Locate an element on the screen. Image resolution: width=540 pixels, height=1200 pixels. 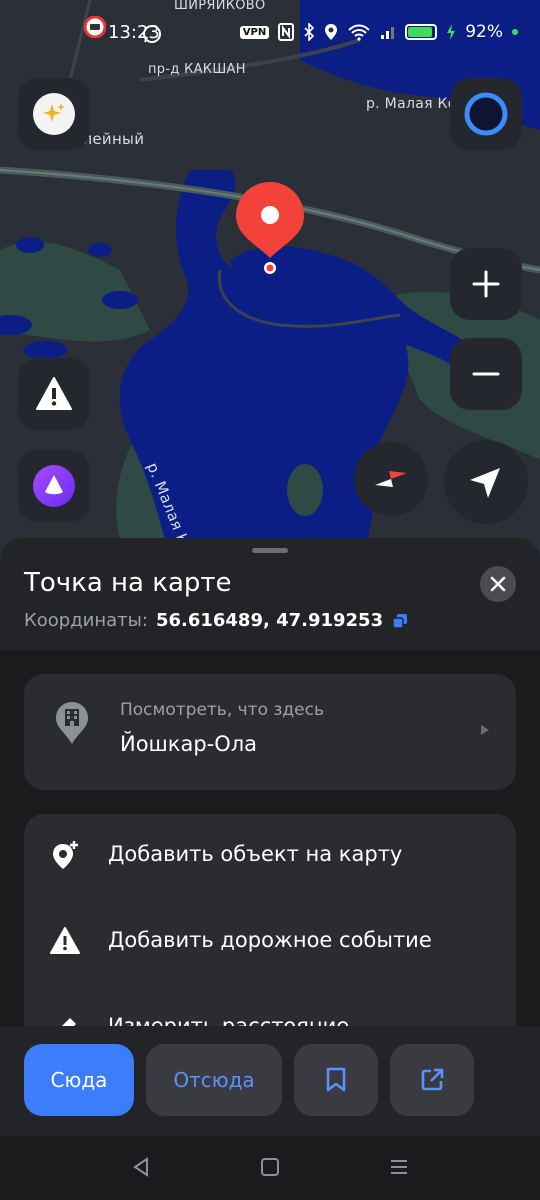
speed-camera-icon is located at coordinates (95, 27).